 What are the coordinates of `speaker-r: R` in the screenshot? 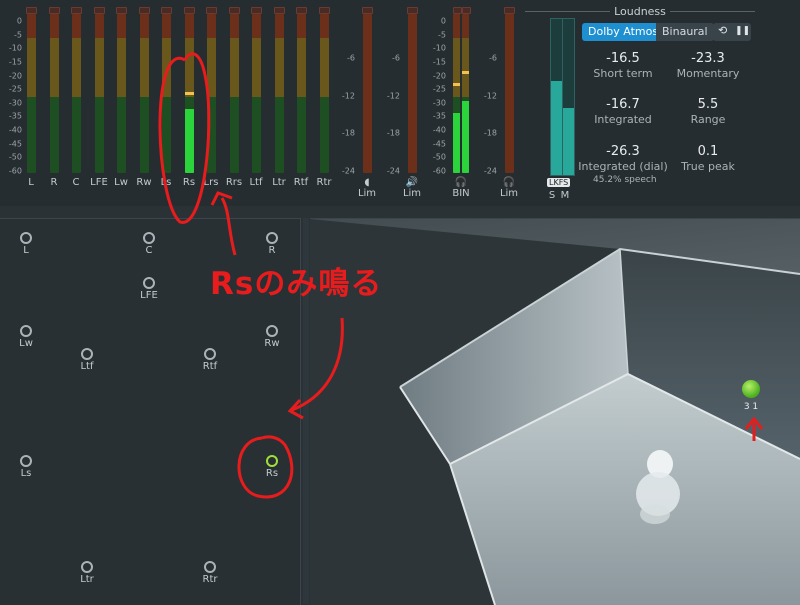 It's located at (272, 244).